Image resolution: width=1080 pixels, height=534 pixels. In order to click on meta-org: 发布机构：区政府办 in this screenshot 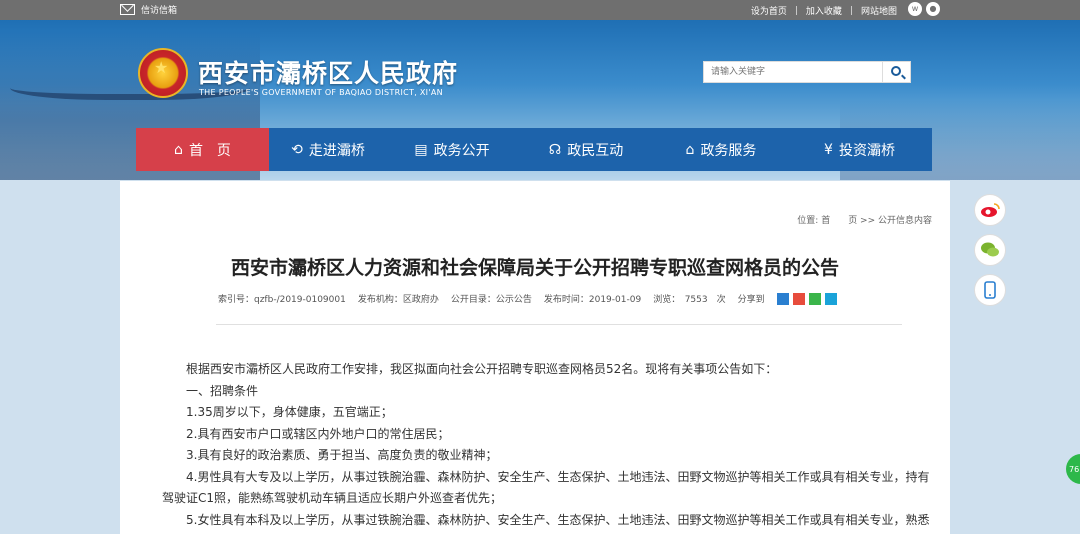, I will do `click(398, 300)`.